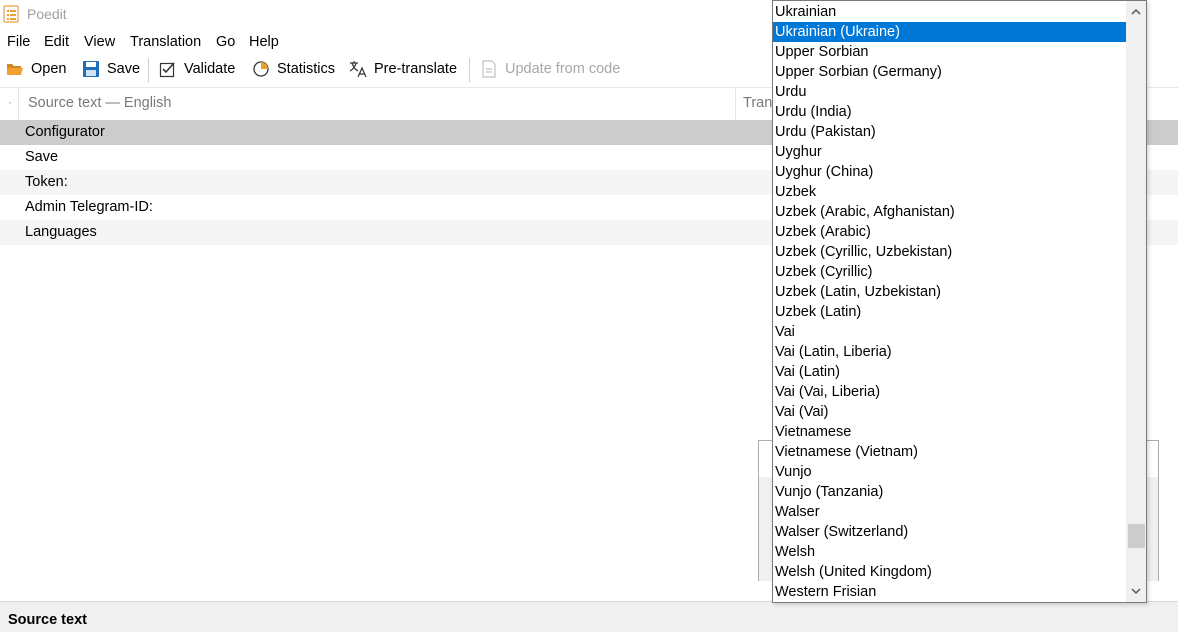  Describe the element at coordinates (46, 182) in the screenshot. I see `row-source-text: Token:` at that location.